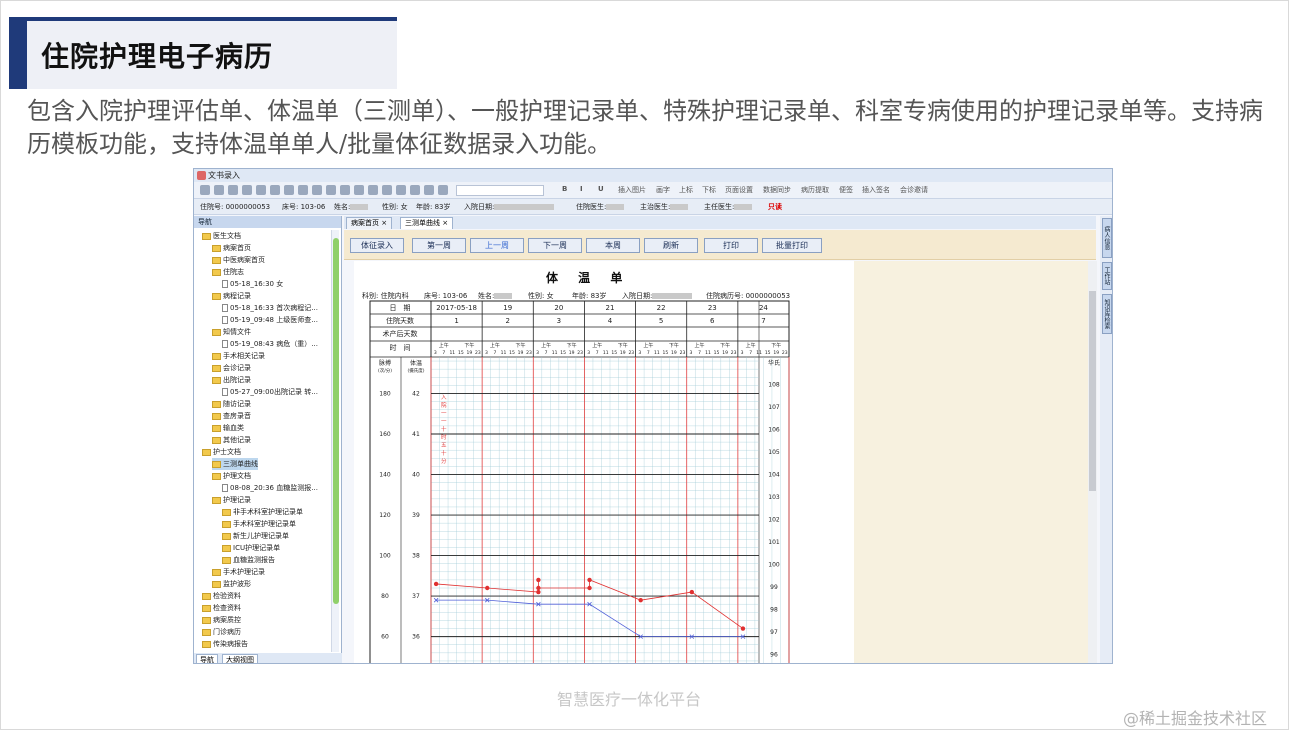 This screenshot has height=730, width=1289. Describe the element at coordinates (671, 245) in the screenshot. I see `refresh-button: 刷新` at that location.